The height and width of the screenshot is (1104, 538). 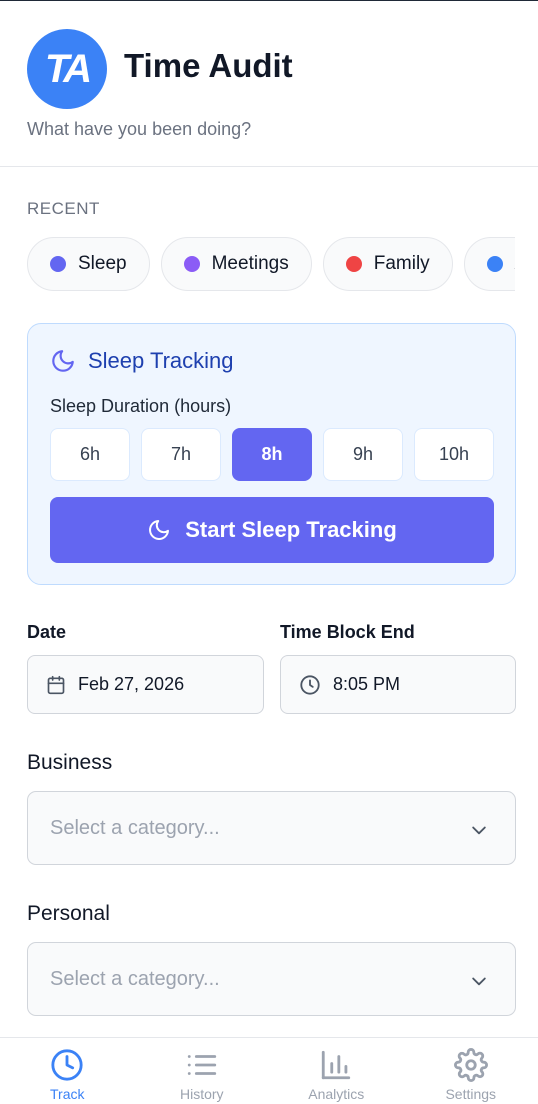 What do you see at coordinates (336, 1065) in the screenshot?
I see `bar-chart-icon` at bounding box center [336, 1065].